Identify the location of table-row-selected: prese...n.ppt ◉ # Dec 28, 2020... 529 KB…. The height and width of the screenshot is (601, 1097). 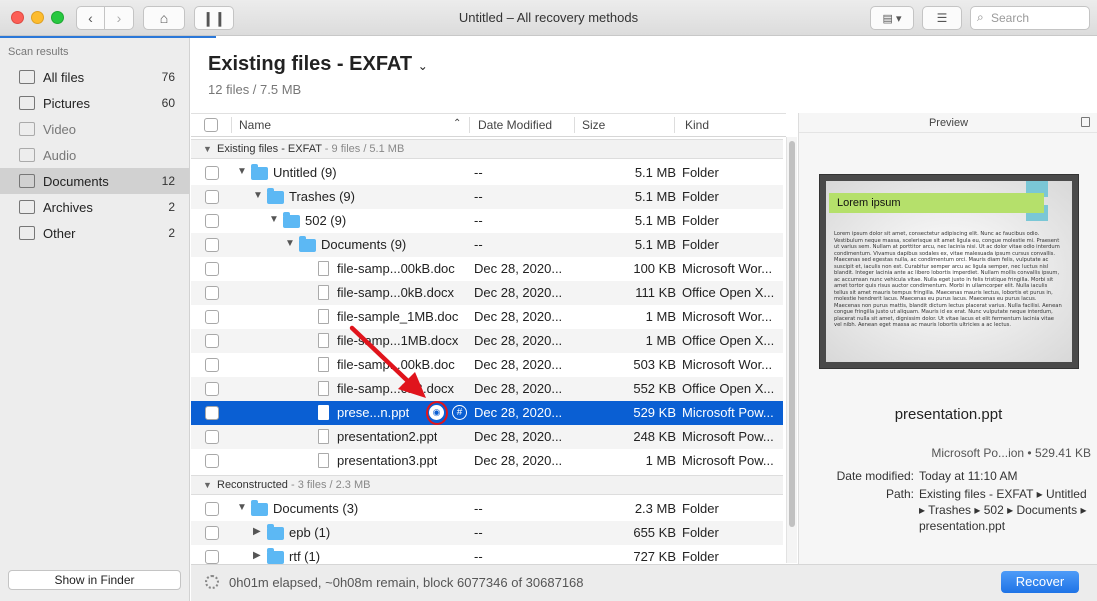
(487, 413).